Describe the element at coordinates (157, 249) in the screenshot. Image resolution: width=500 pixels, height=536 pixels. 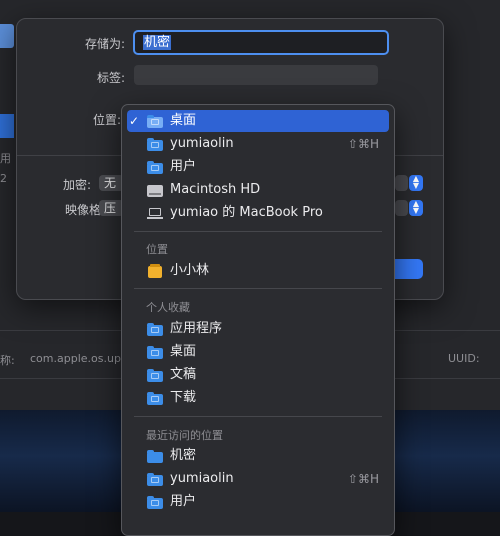
I see `section-header-locations: 位置` at that location.